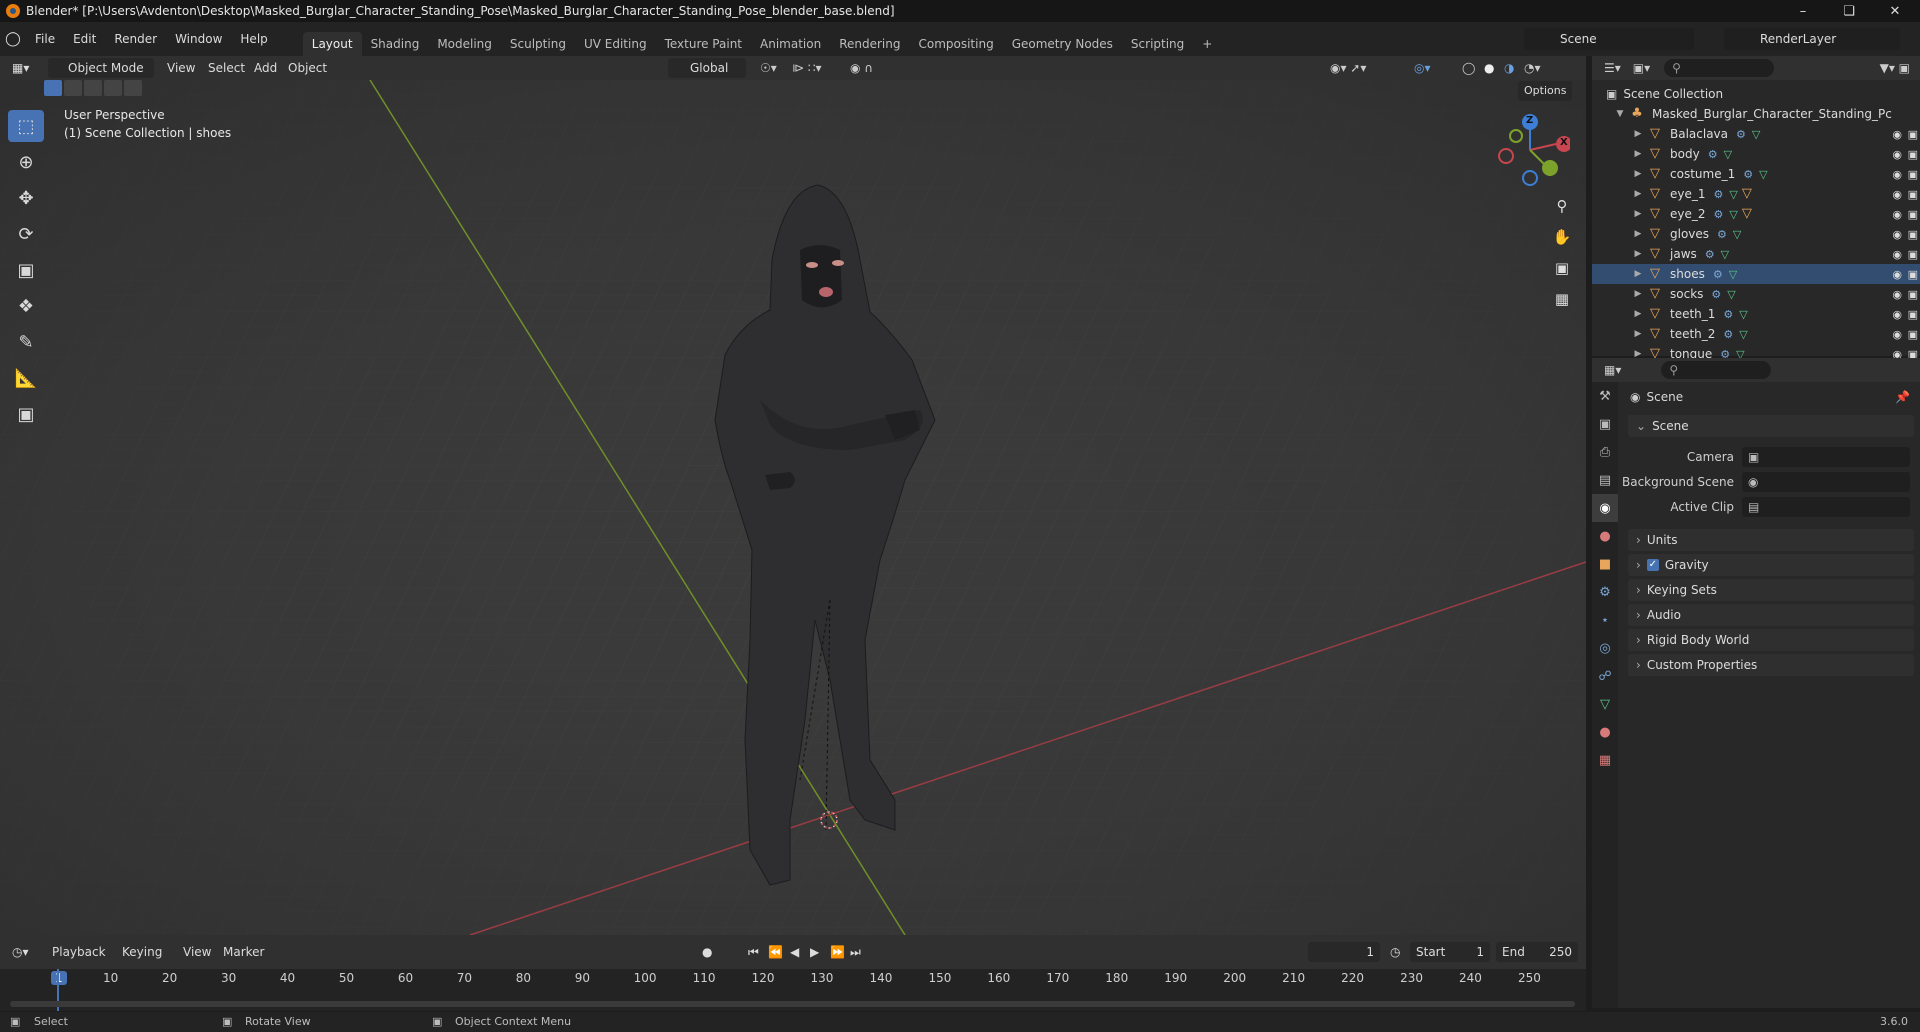  I want to click on menu-edit: Edit, so click(84, 39).